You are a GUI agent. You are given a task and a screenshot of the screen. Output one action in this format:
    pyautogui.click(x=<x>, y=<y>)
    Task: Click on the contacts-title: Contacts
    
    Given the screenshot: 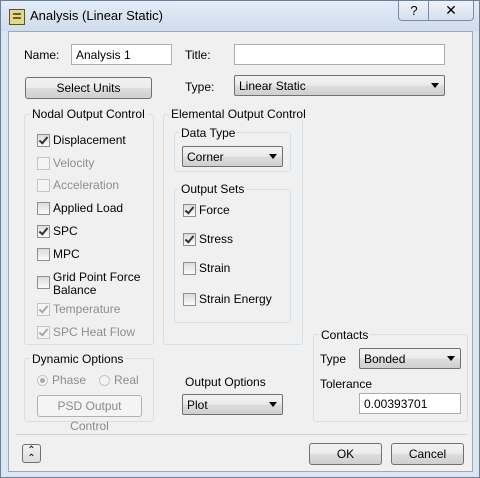 What is the action you would take?
    pyautogui.click(x=345, y=335)
    